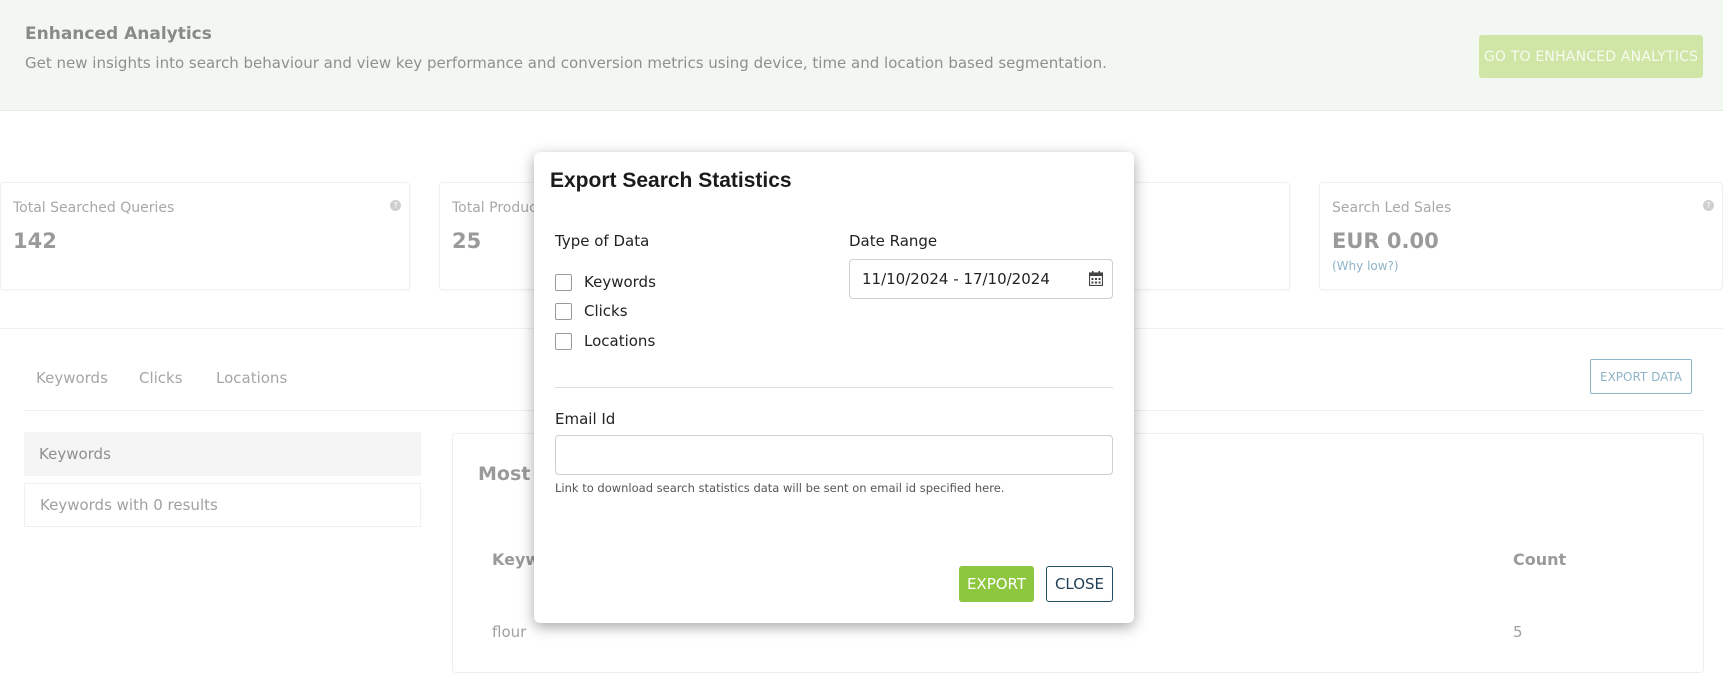  What do you see at coordinates (563, 282) in the screenshot?
I see `keywords-checkbox` at bounding box center [563, 282].